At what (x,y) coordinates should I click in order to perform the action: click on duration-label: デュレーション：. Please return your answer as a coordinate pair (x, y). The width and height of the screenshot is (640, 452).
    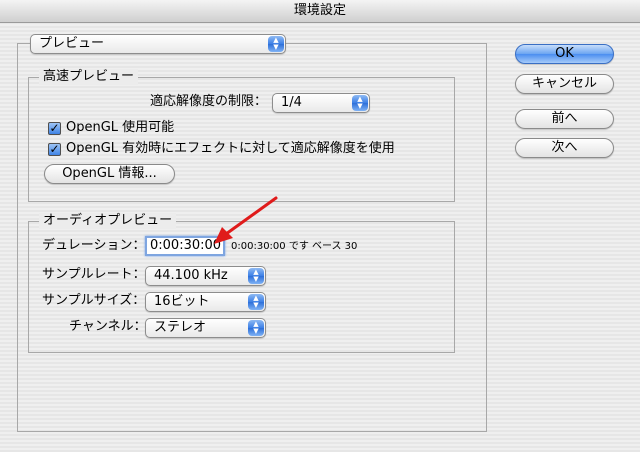
    Looking at the image, I should click on (94, 245).